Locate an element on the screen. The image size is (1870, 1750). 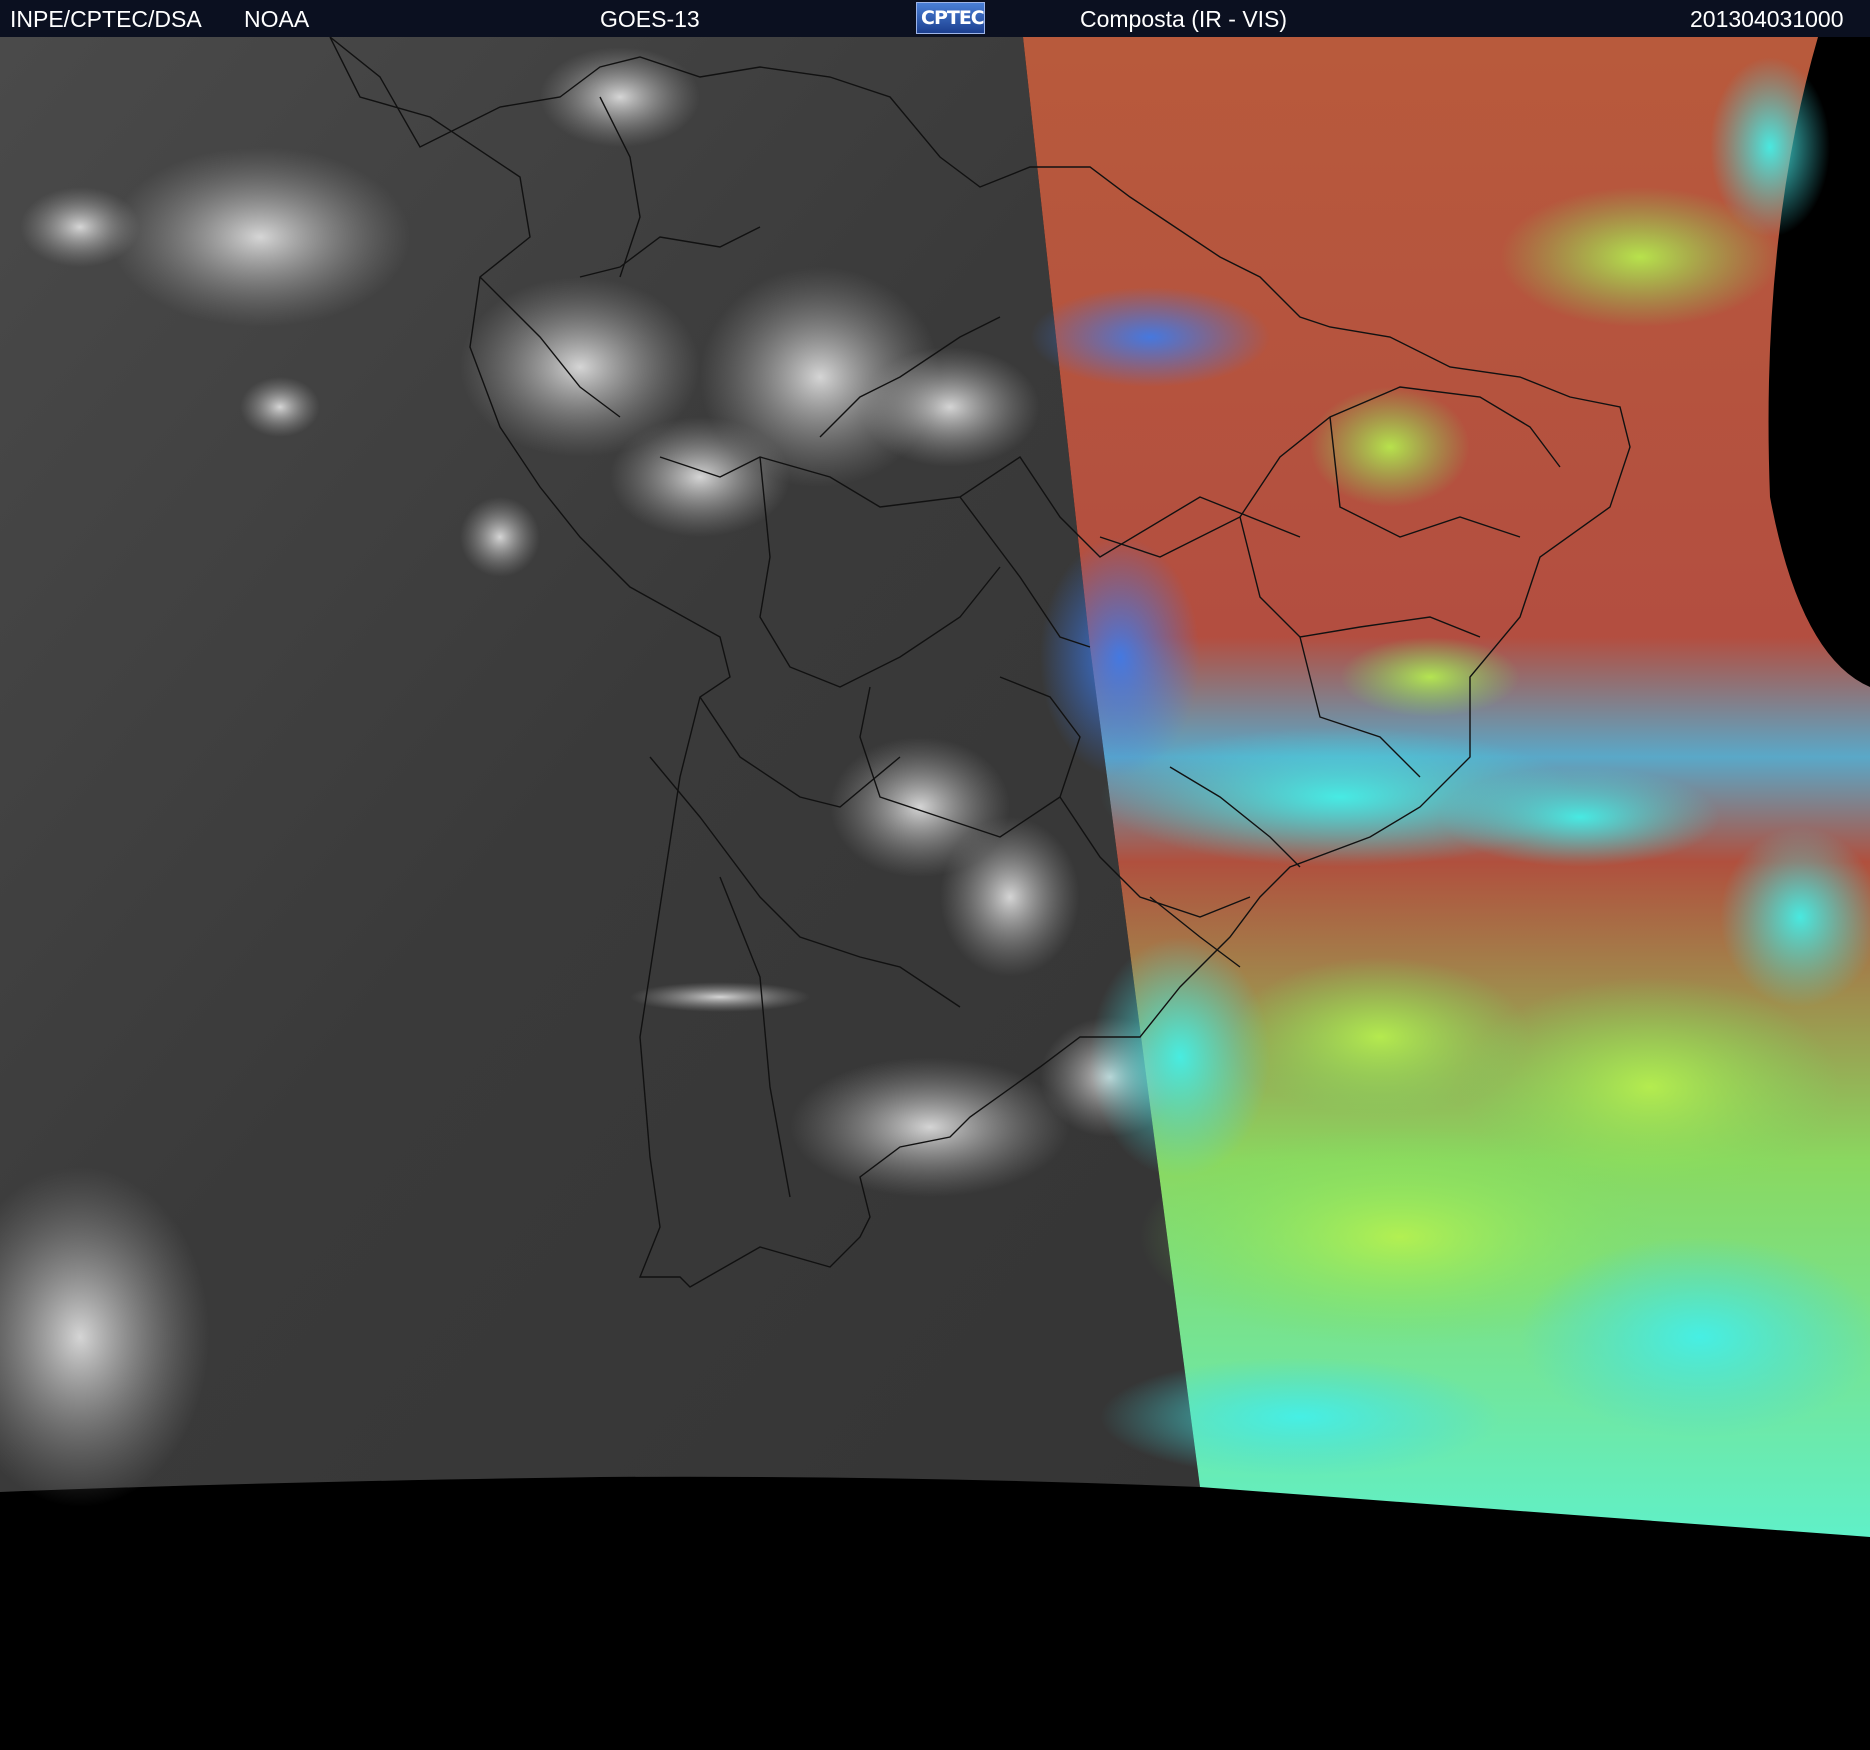
source-label: NOAA is located at coordinates (277, 19).